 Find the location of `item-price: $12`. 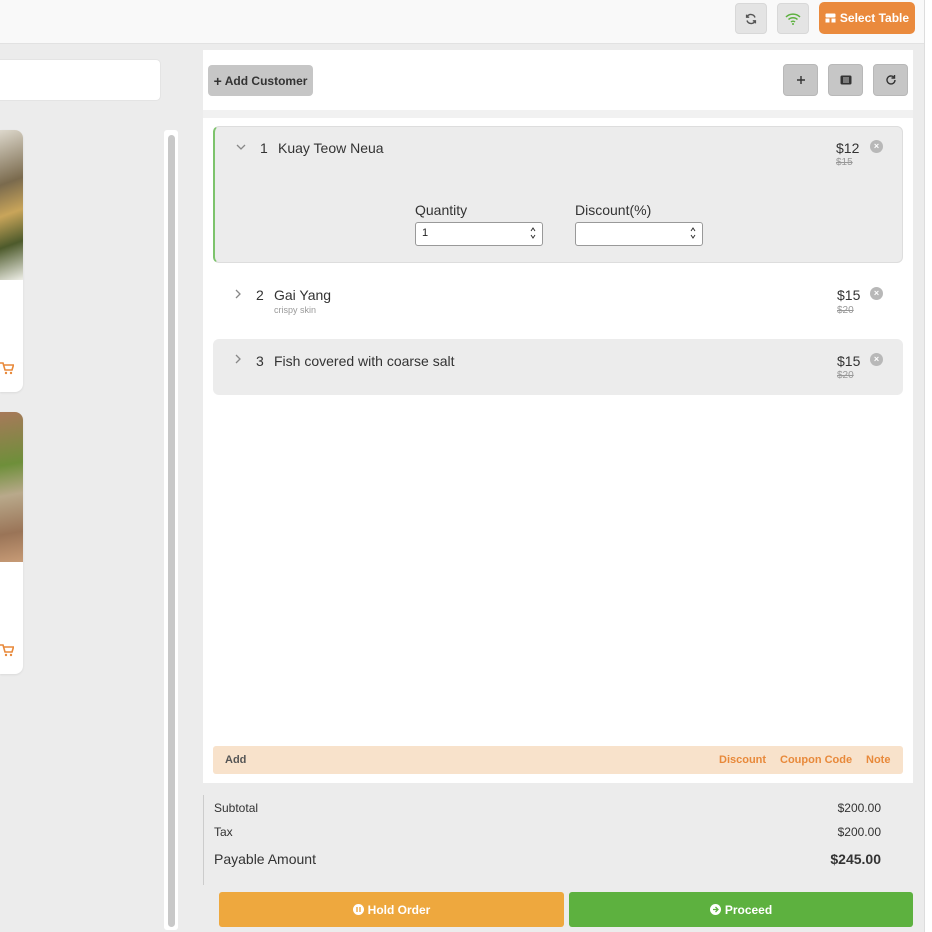

item-price: $12 is located at coordinates (848, 148).